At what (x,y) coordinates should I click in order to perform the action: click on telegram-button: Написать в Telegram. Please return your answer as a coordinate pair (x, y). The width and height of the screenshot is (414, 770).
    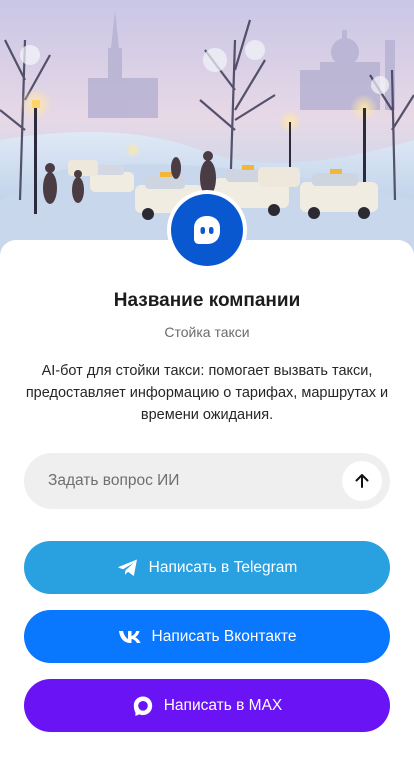
    Looking at the image, I should click on (207, 567).